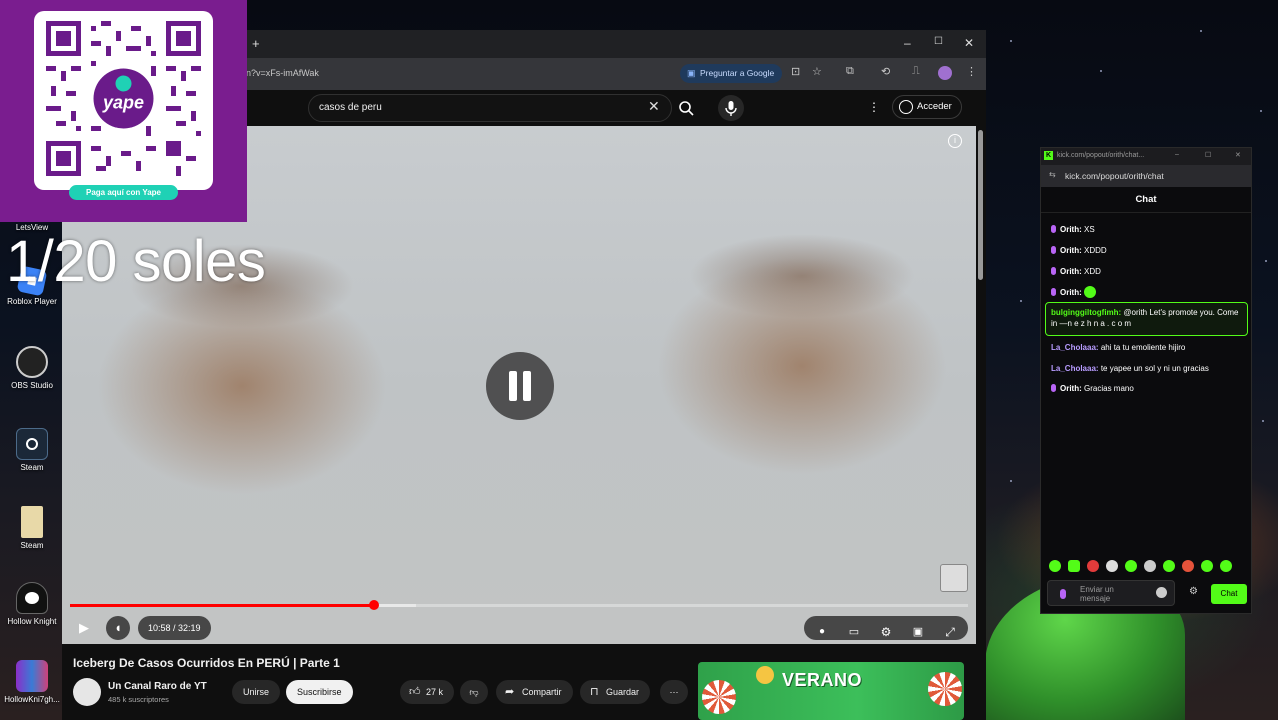 This screenshot has width=1278, height=720. What do you see at coordinates (84, 628) in the screenshot?
I see `play-button: ▶` at bounding box center [84, 628].